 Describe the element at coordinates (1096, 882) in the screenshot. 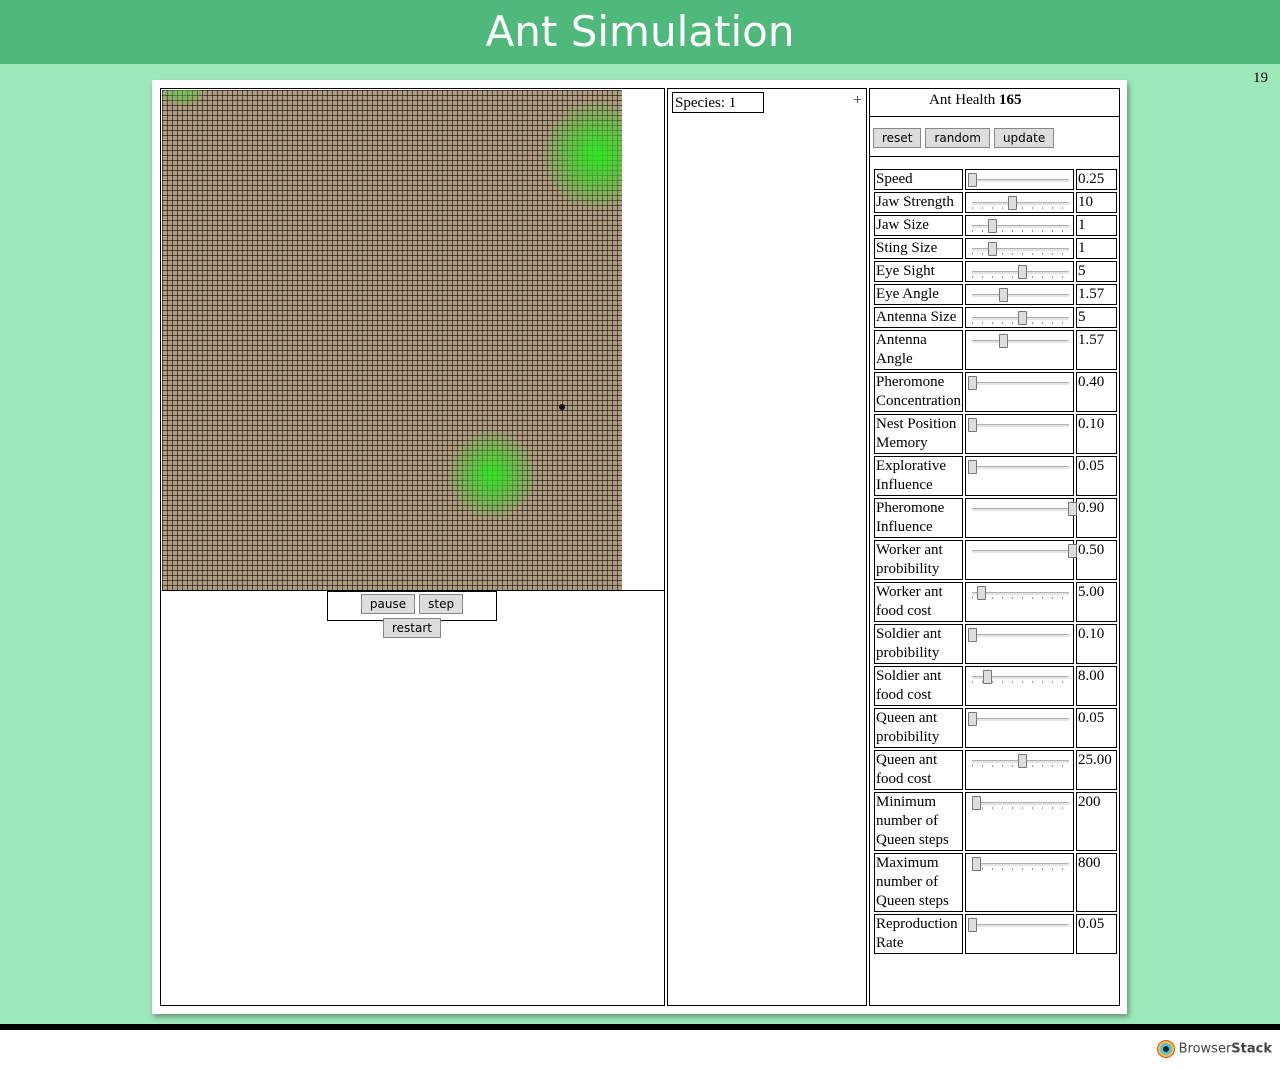

I see `parameter-value: 800` at that location.